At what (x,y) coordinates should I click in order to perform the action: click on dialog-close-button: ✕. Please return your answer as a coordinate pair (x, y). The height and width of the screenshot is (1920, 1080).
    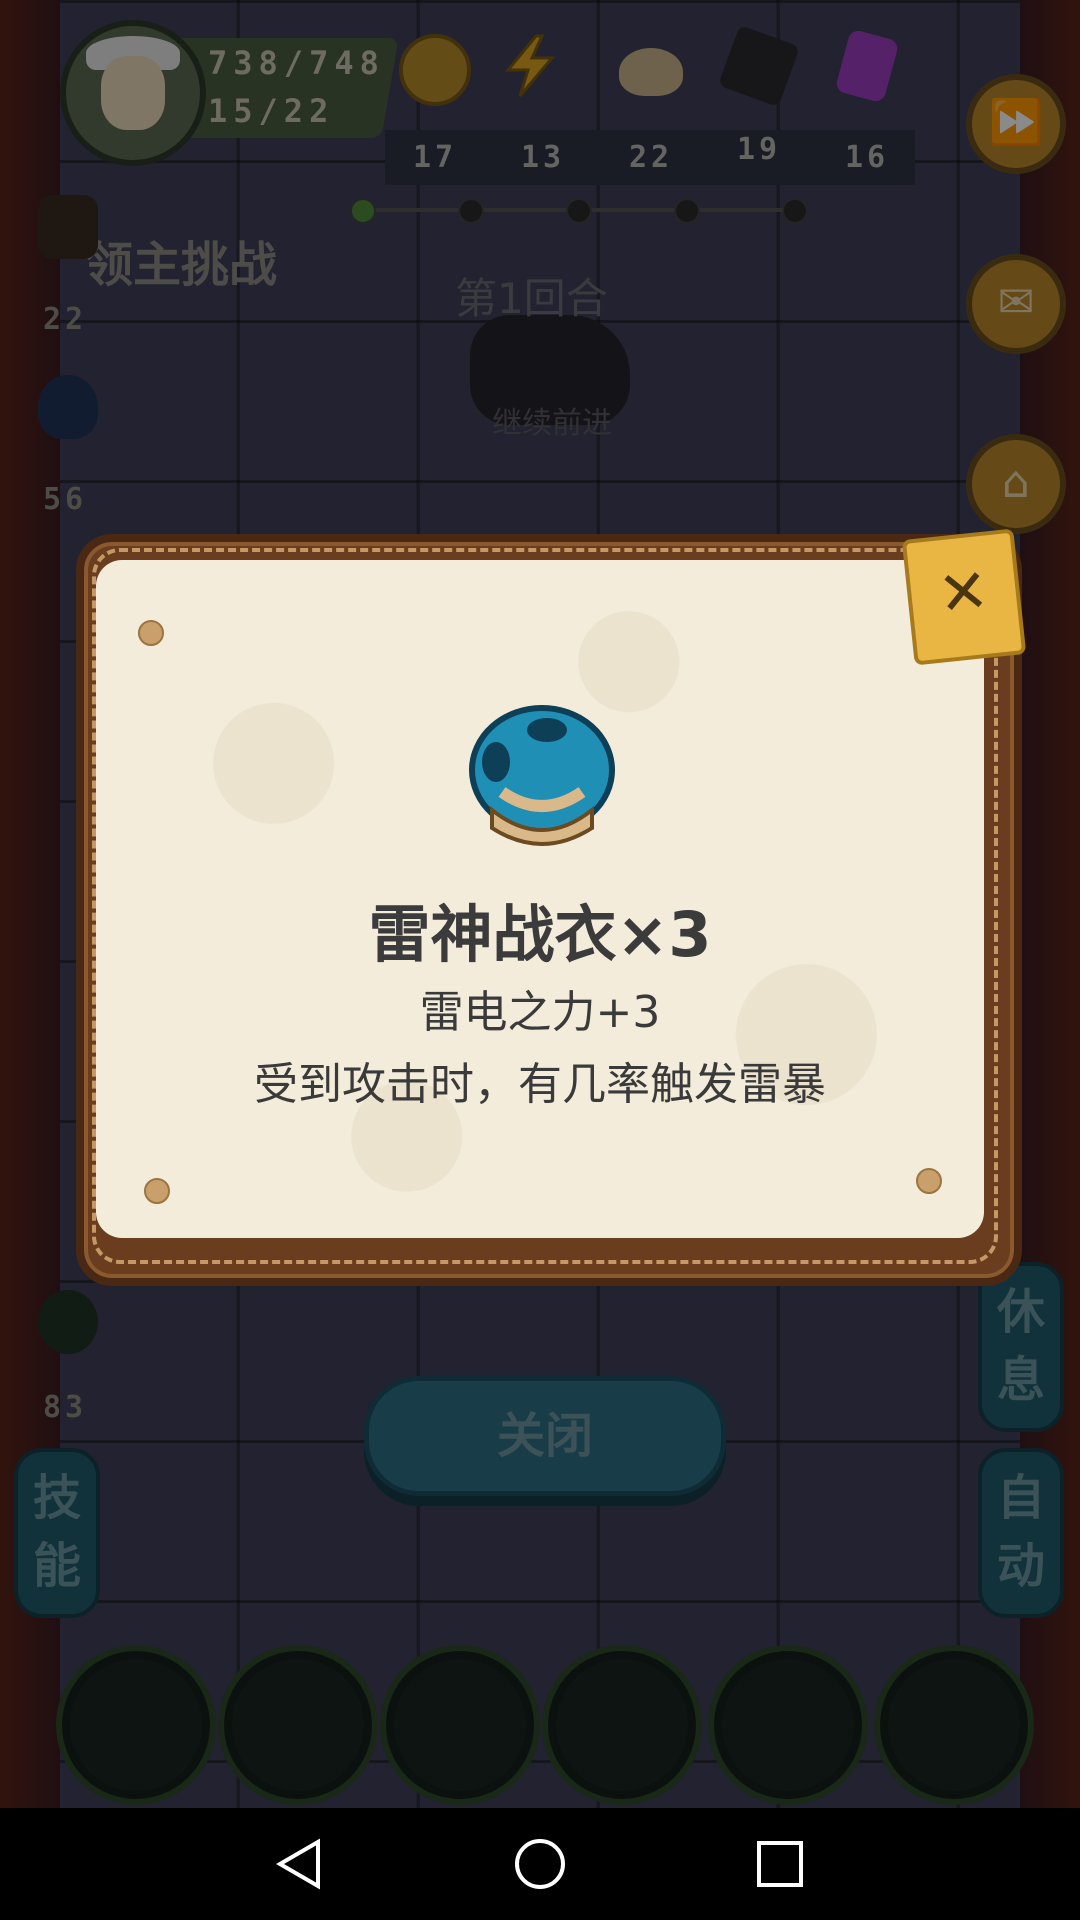
    Looking at the image, I should click on (964, 597).